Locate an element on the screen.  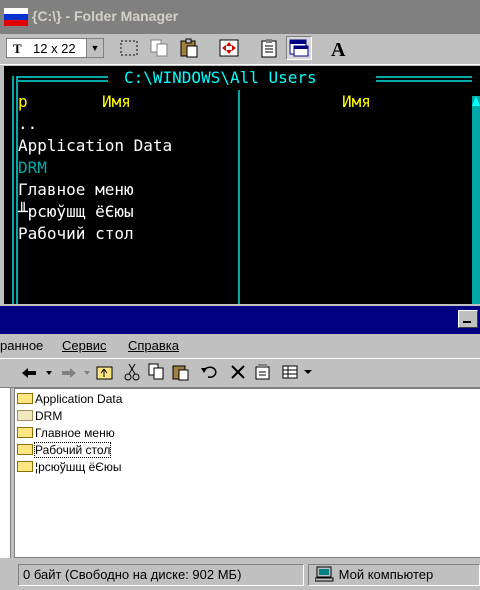
dos-item: ╨рсюўшщ ёЄюы is located at coordinates (76, 211).